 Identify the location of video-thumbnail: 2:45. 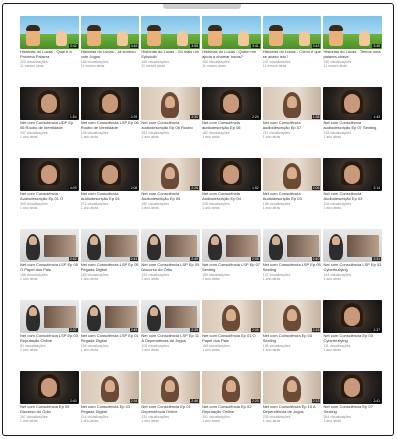
(110, 316).